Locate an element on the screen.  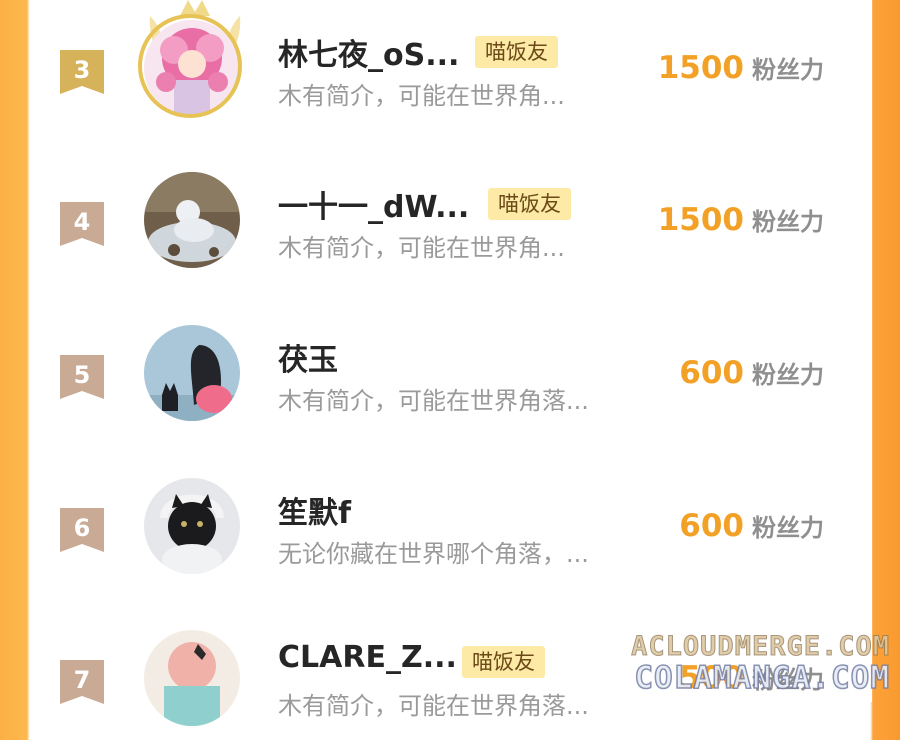
rank-ribbon: 6 is located at coordinates (82, 530).